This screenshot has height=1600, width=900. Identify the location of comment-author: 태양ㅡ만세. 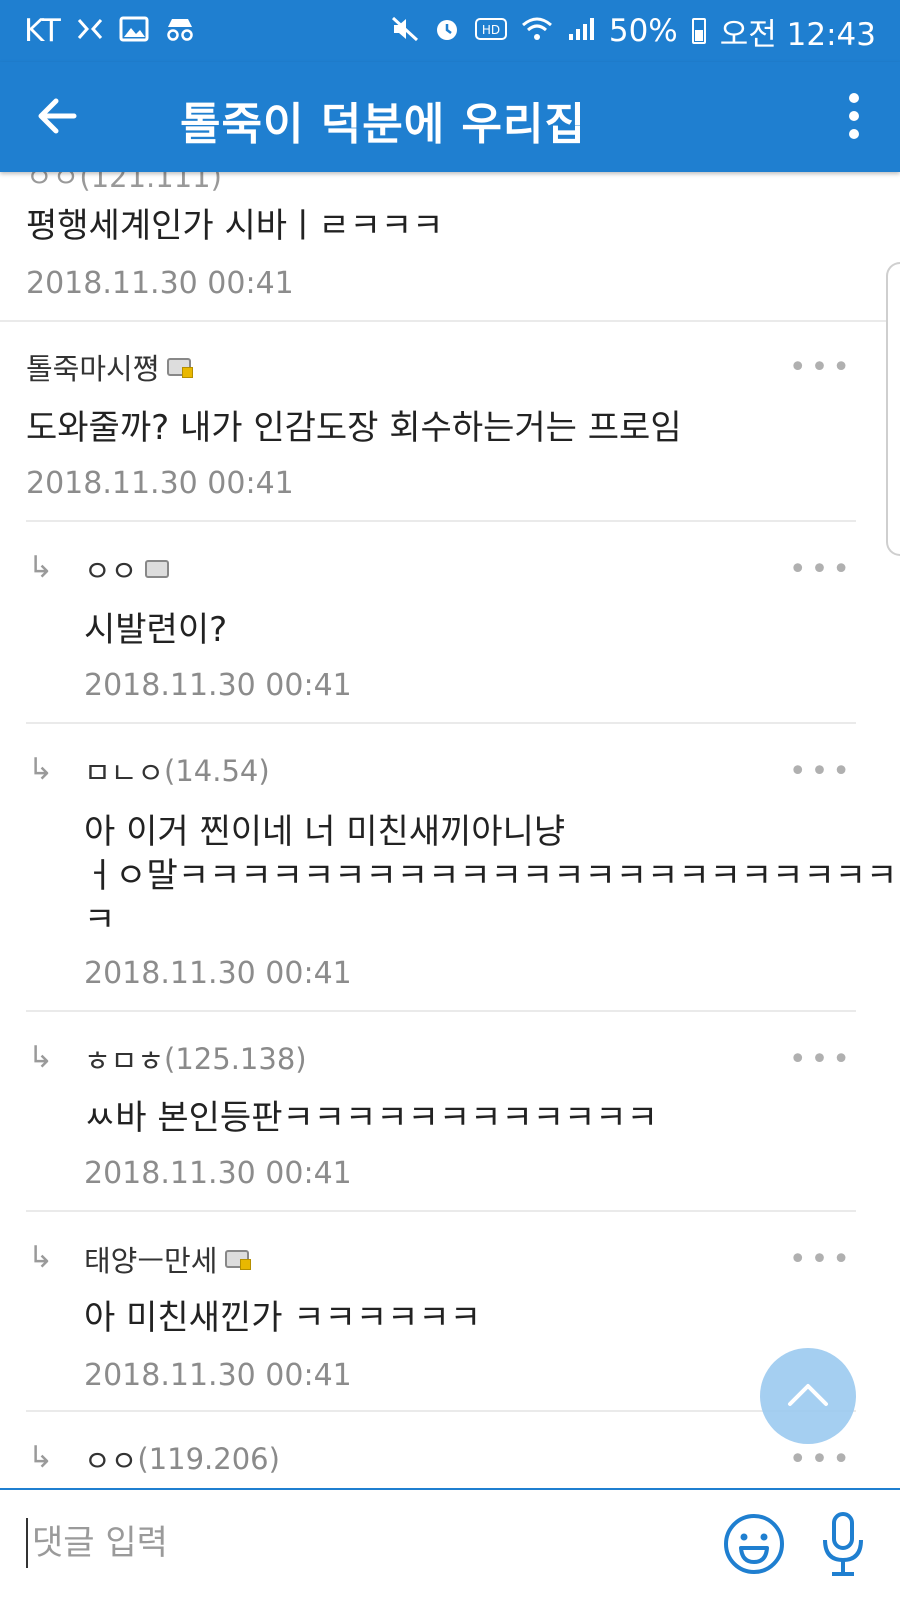
(168, 1259).